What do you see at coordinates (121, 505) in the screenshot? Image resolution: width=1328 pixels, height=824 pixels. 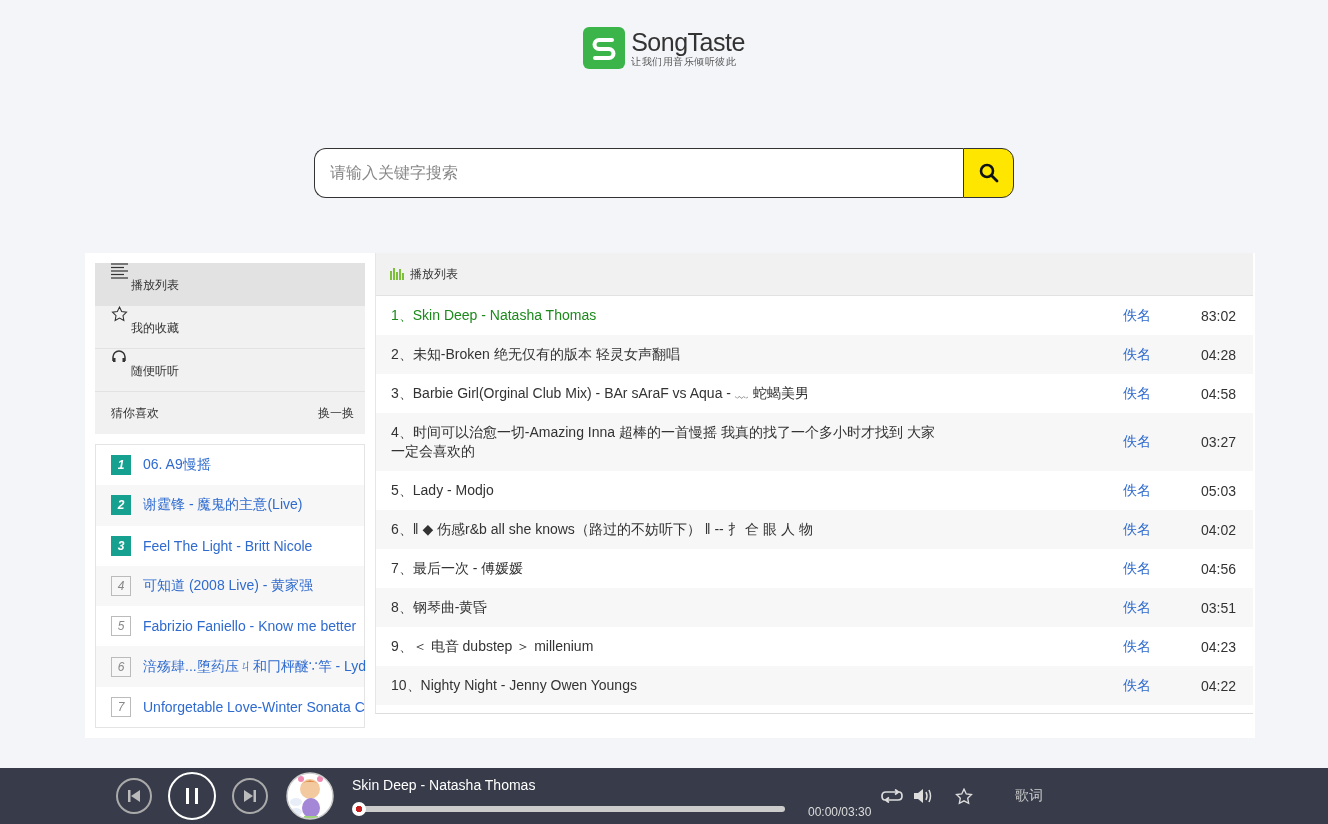 I see `rank-badge: 2` at bounding box center [121, 505].